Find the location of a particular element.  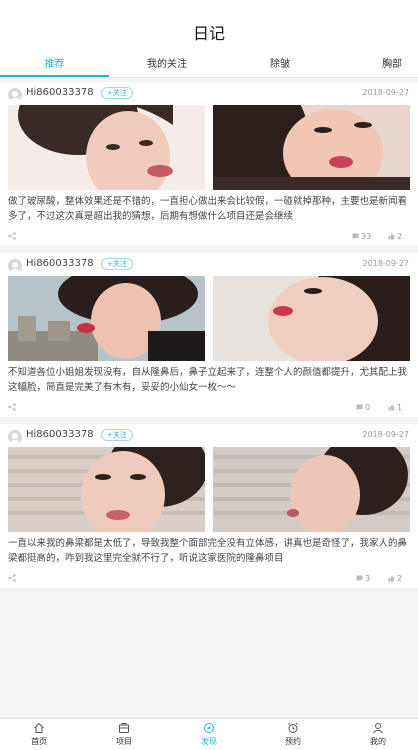

comment-count: 0 is located at coordinates (363, 407).